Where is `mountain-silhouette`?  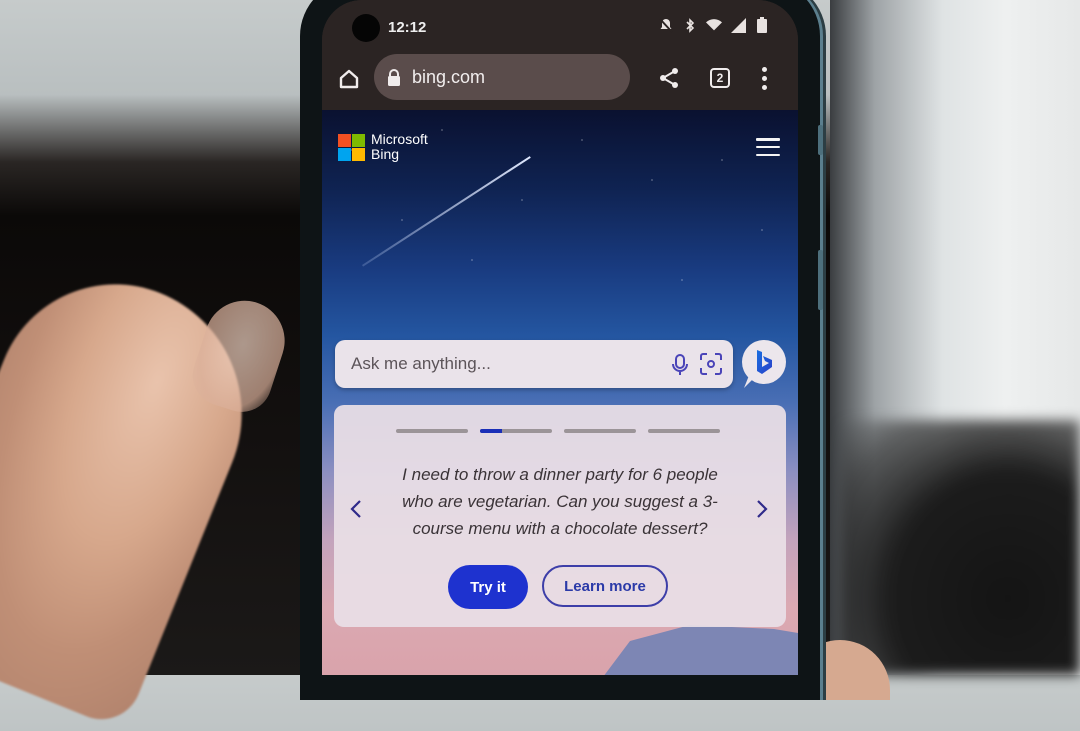 mountain-silhouette is located at coordinates (690, 650).